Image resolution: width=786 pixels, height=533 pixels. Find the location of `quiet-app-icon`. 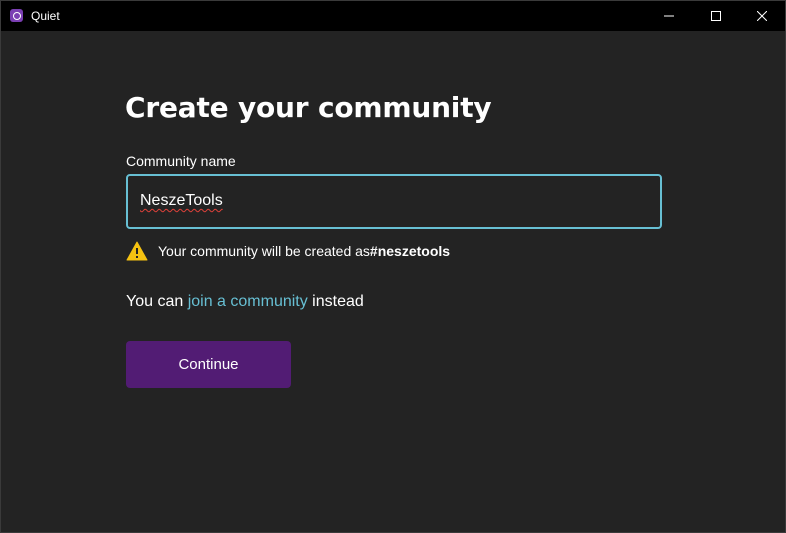

quiet-app-icon is located at coordinates (16, 15).